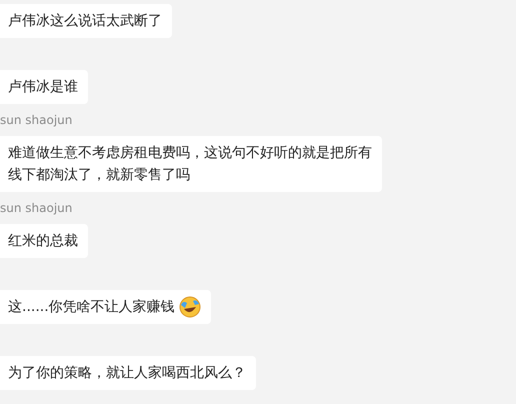 This screenshot has height=404, width=516. I want to click on message-bubble: 红米的总裁, so click(44, 241).